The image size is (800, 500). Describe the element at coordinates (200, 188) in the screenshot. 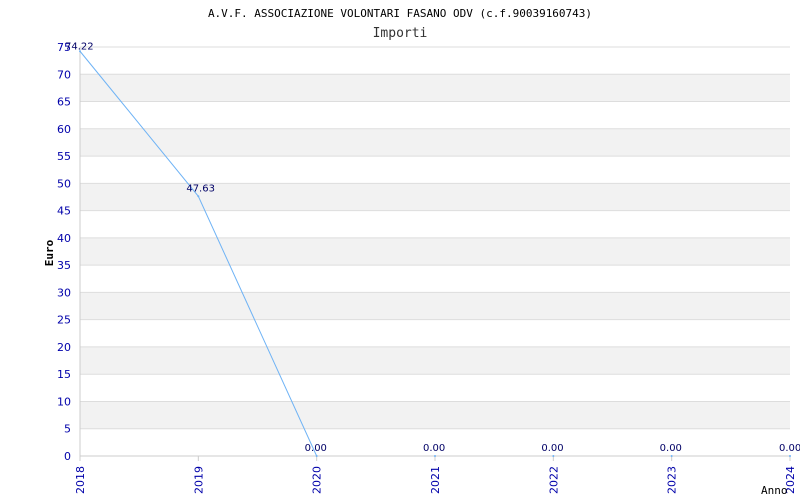

I see `data-label: 47.63` at that location.